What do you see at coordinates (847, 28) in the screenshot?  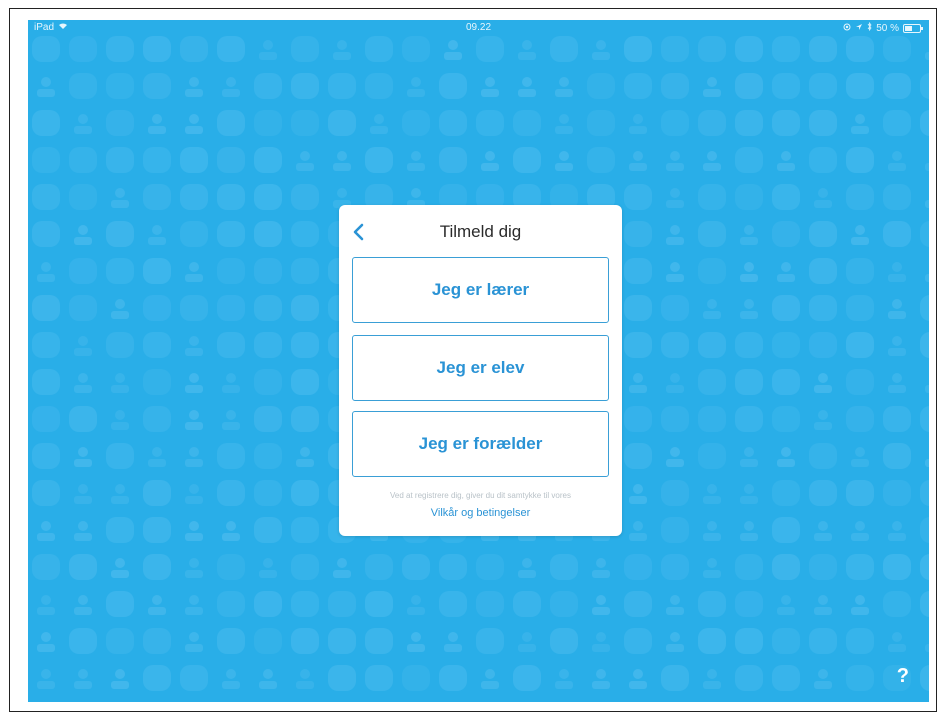 I see `lock-rotation-icon` at bounding box center [847, 28].